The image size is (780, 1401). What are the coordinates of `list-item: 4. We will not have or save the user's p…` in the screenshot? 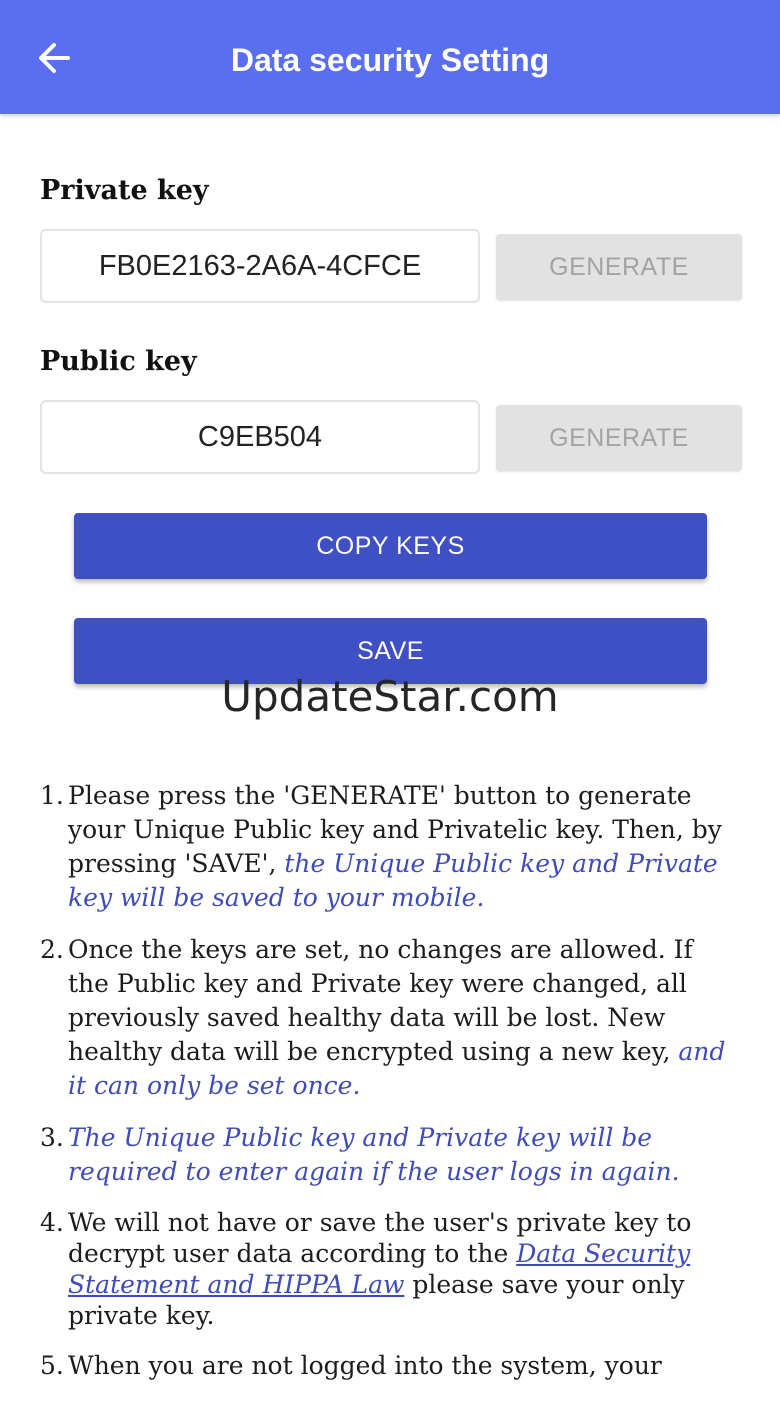 It's located at (390, 1269).